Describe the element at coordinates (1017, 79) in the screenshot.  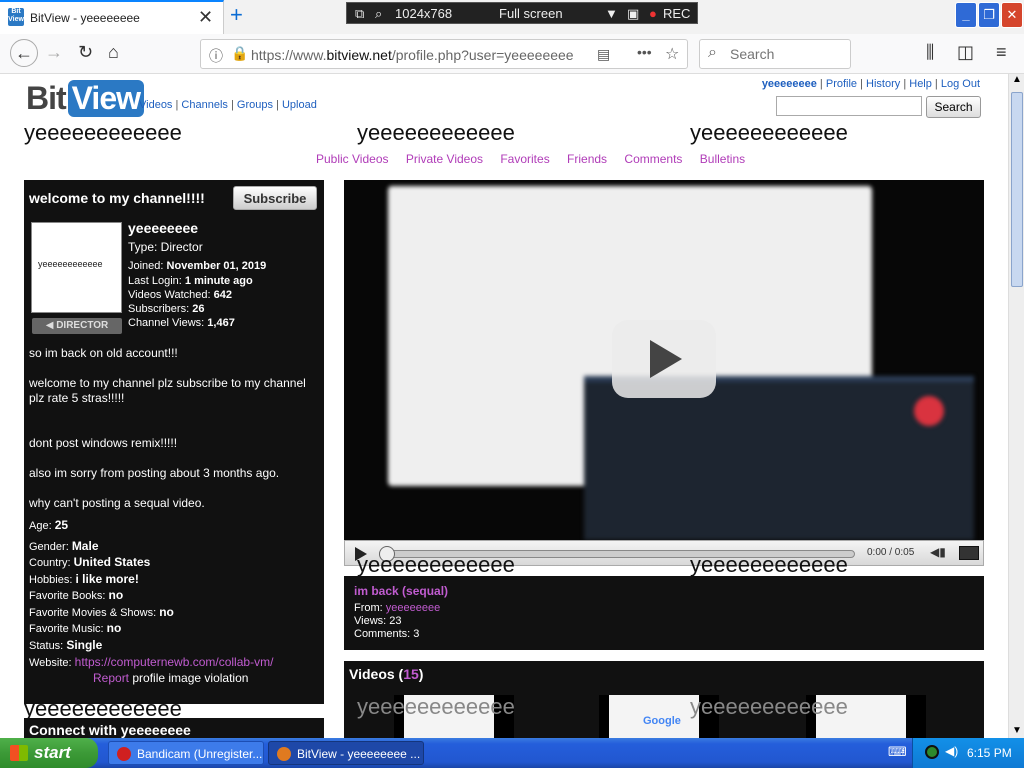
I see `scroll-up-icon: ▲` at that location.